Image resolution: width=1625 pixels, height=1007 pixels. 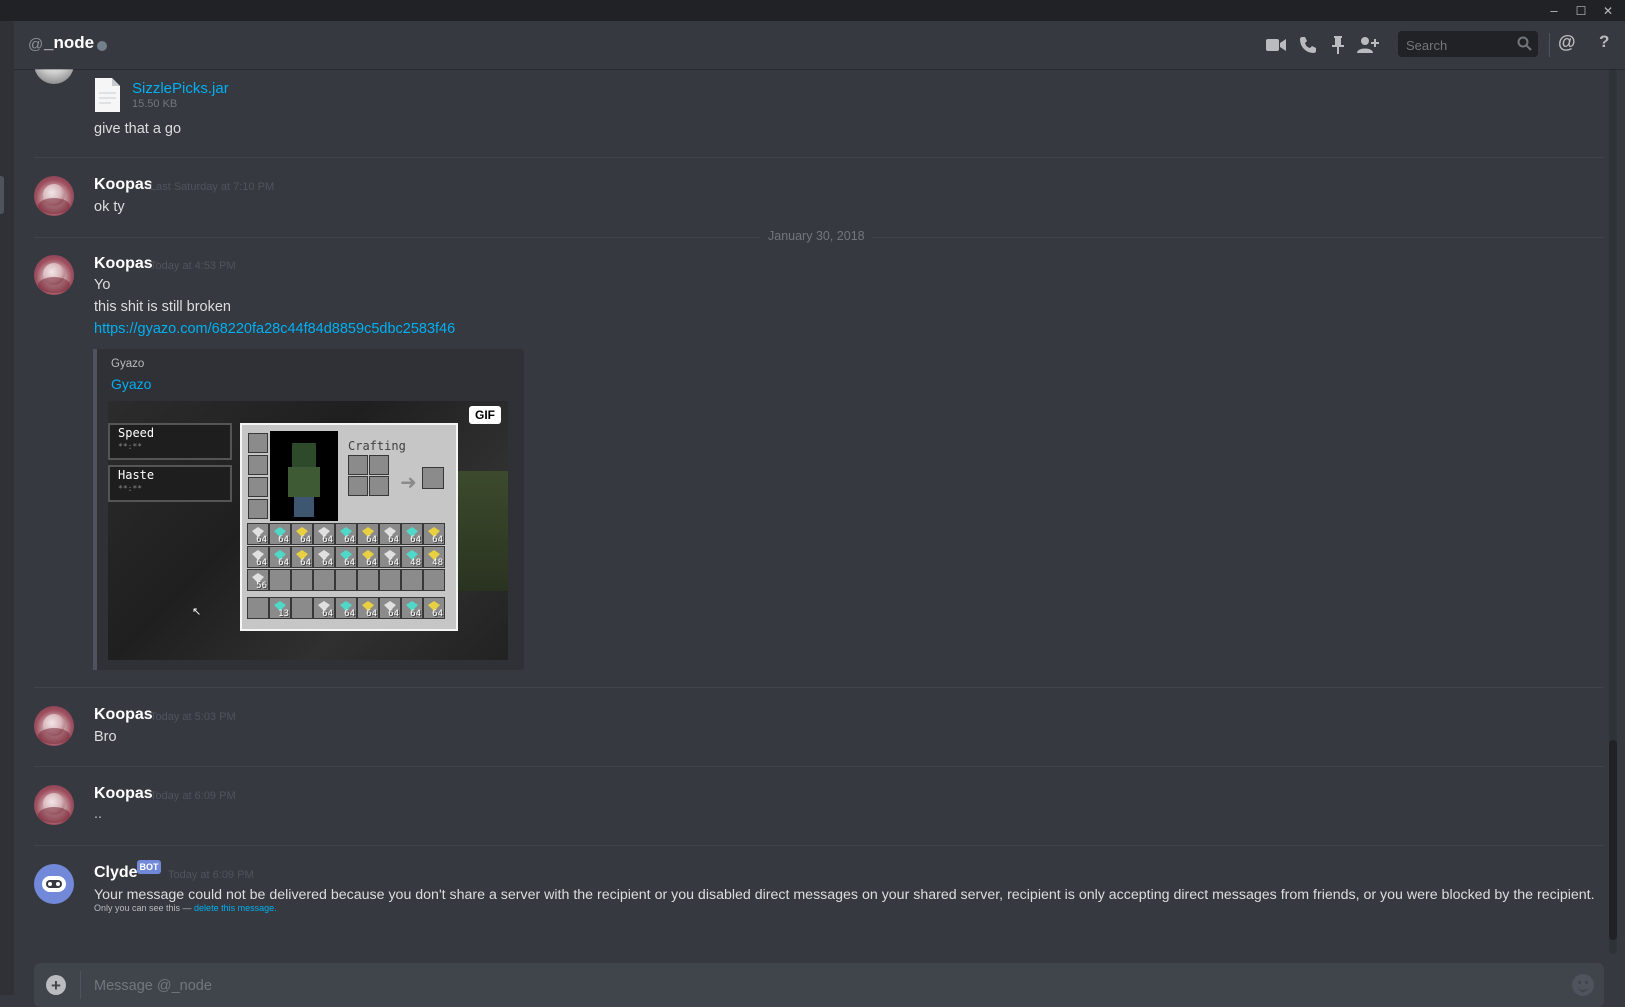 I want to click on left-strip, so click(x=7, y=508).